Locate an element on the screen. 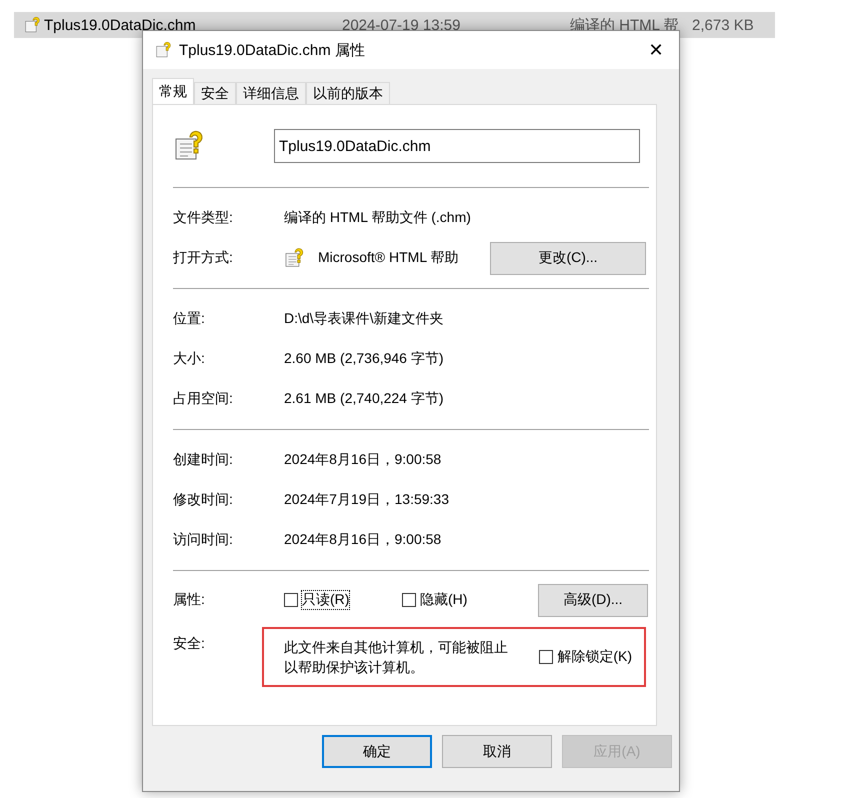 Image resolution: width=867 pixels, height=798 pixels. field-label: 大小: is located at coordinates (189, 359).